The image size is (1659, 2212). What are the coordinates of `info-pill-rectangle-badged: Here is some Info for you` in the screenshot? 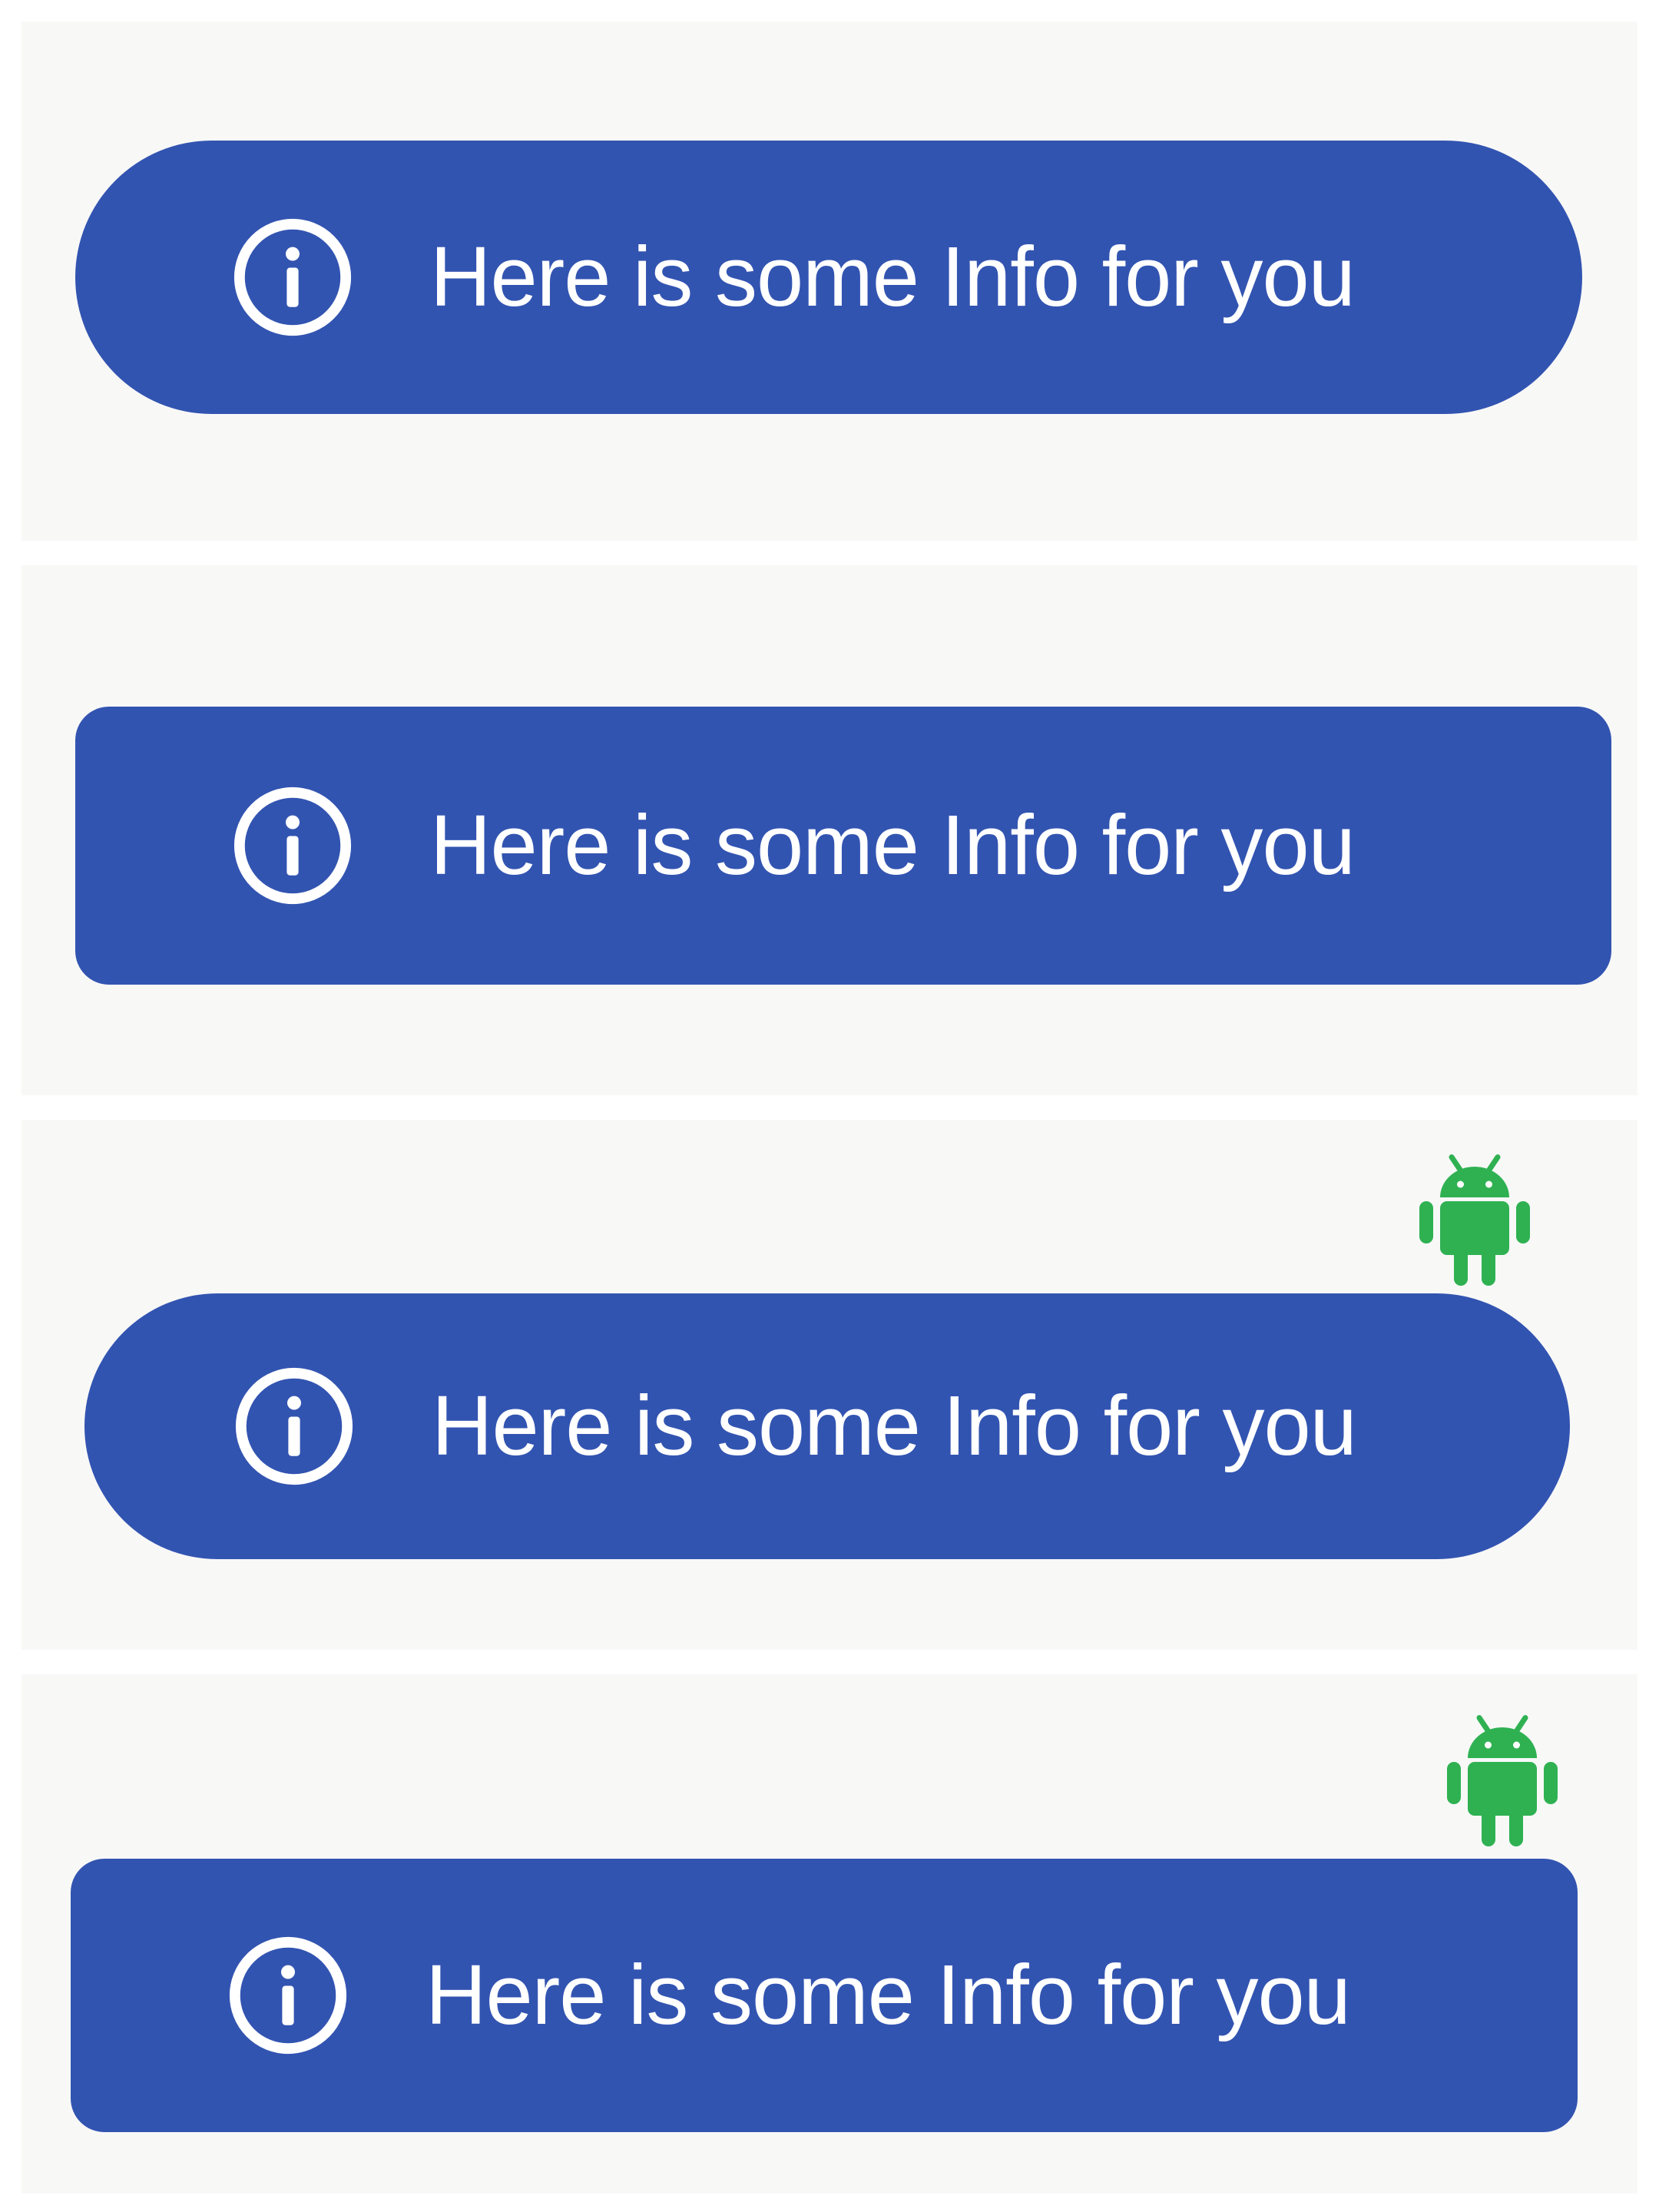 It's located at (825, 1996).